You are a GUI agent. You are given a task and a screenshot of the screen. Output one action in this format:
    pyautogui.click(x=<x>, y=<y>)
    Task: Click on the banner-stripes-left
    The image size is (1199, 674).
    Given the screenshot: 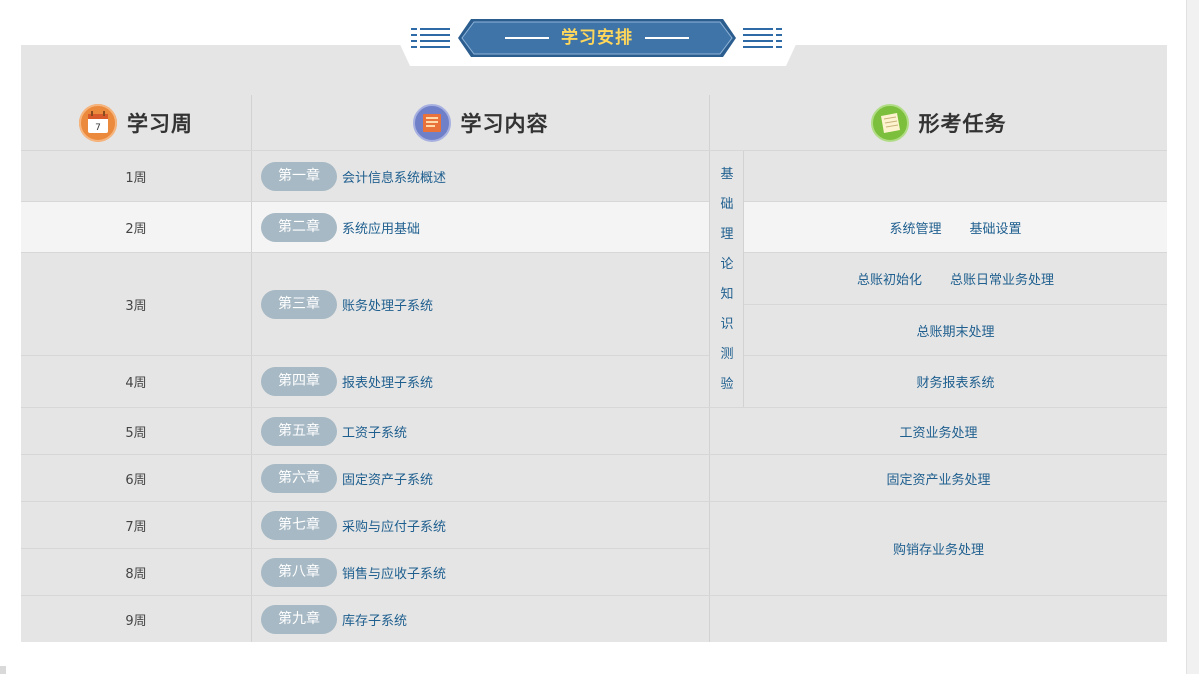 What is the action you would take?
    pyautogui.click(x=431, y=39)
    